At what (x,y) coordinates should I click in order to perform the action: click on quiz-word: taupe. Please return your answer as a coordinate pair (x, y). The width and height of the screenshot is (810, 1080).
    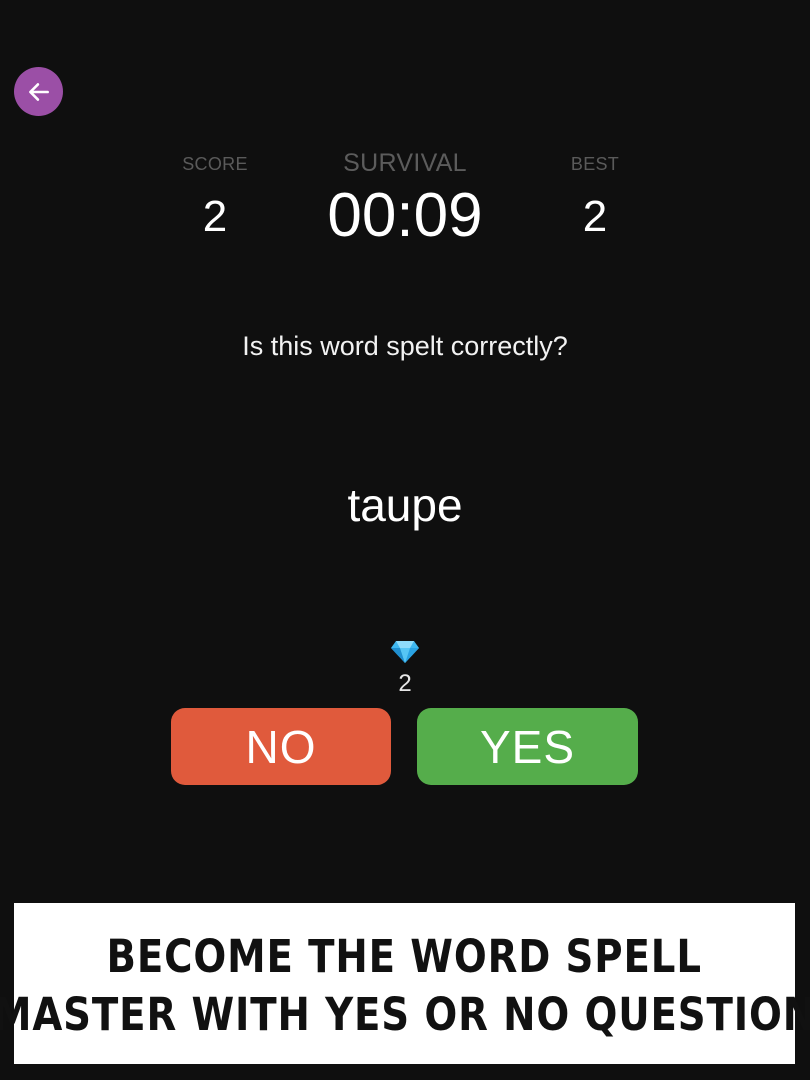
    Looking at the image, I should click on (405, 505).